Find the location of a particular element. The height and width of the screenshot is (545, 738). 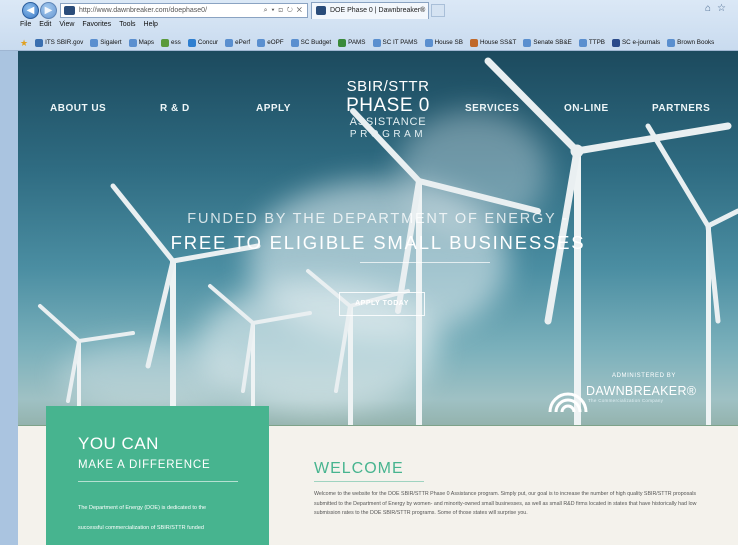

favorite-link: eOPF is located at coordinates (270, 42).